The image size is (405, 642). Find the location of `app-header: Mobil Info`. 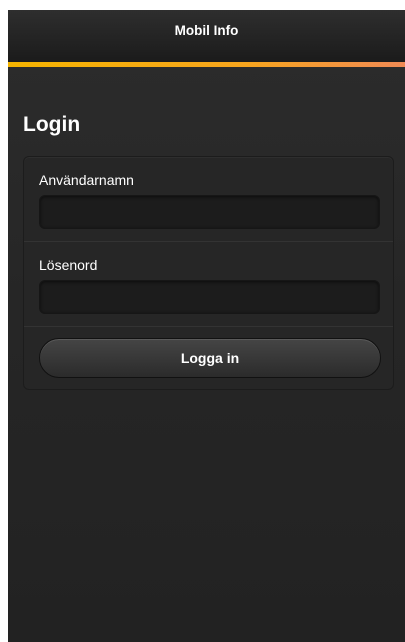

app-header: Mobil Info is located at coordinates (206, 36).